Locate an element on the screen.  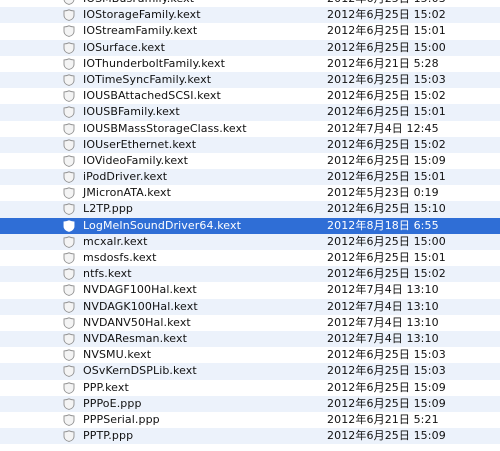
file-row: NVDAResman.kext 2012年7月4日 13:10 is located at coordinates (250, 339).